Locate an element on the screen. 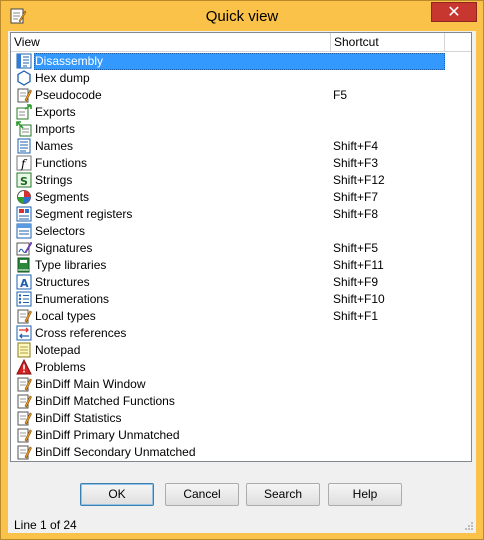 This screenshot has height=540, width=484. list-item: BinDiff Statistics is located at coordinates (228, 418).